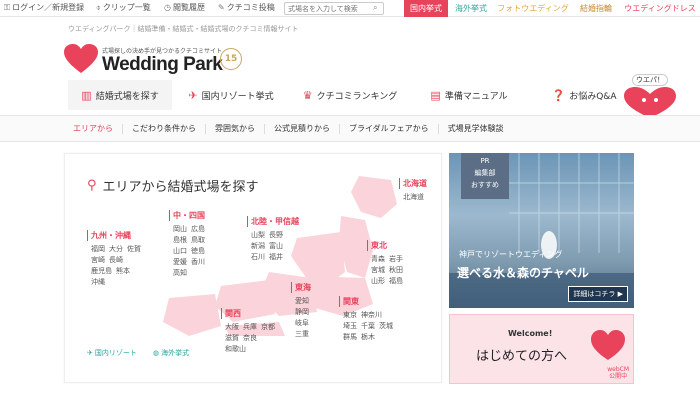 This screenshot has width=700, height=400. I want to click on first-time-banner: Welcome! はじめての方へ webCM 公開中, so click(541, 349).